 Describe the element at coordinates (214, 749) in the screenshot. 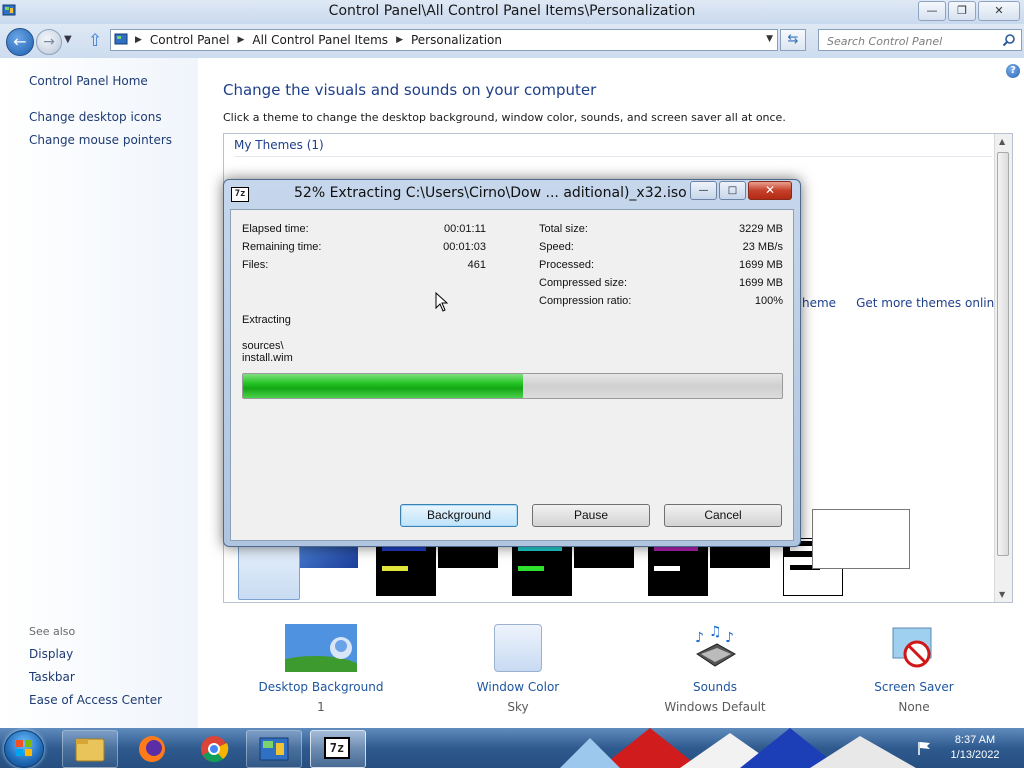

I see `taskbar-app-chrome` at that location.